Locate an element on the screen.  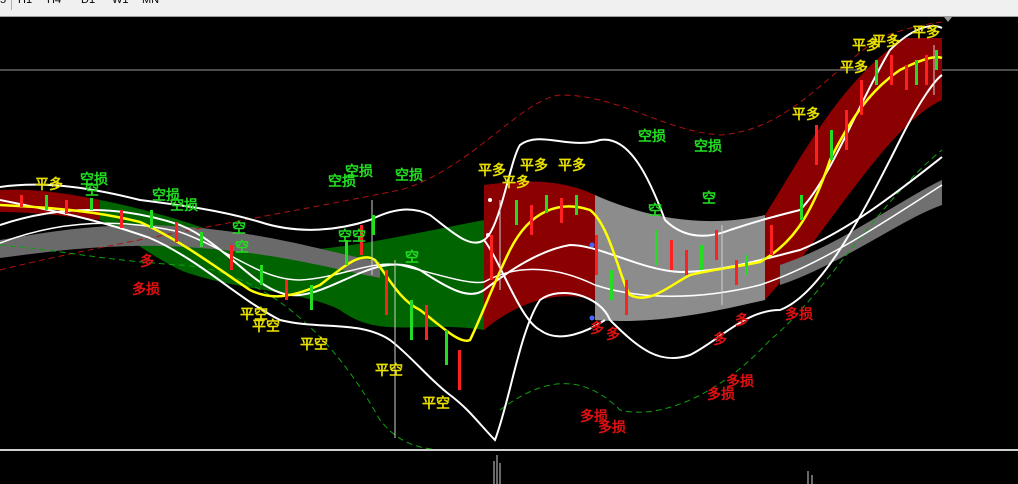
timeframe-h4: H4 is located at coordinates (54, 4).